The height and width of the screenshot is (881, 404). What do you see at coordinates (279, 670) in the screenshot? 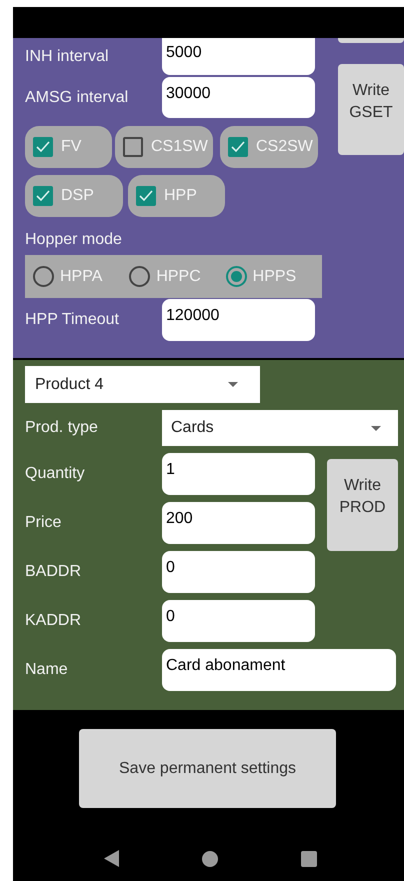
I see `text-field: Card abonament` at bounding box center [279, 670].